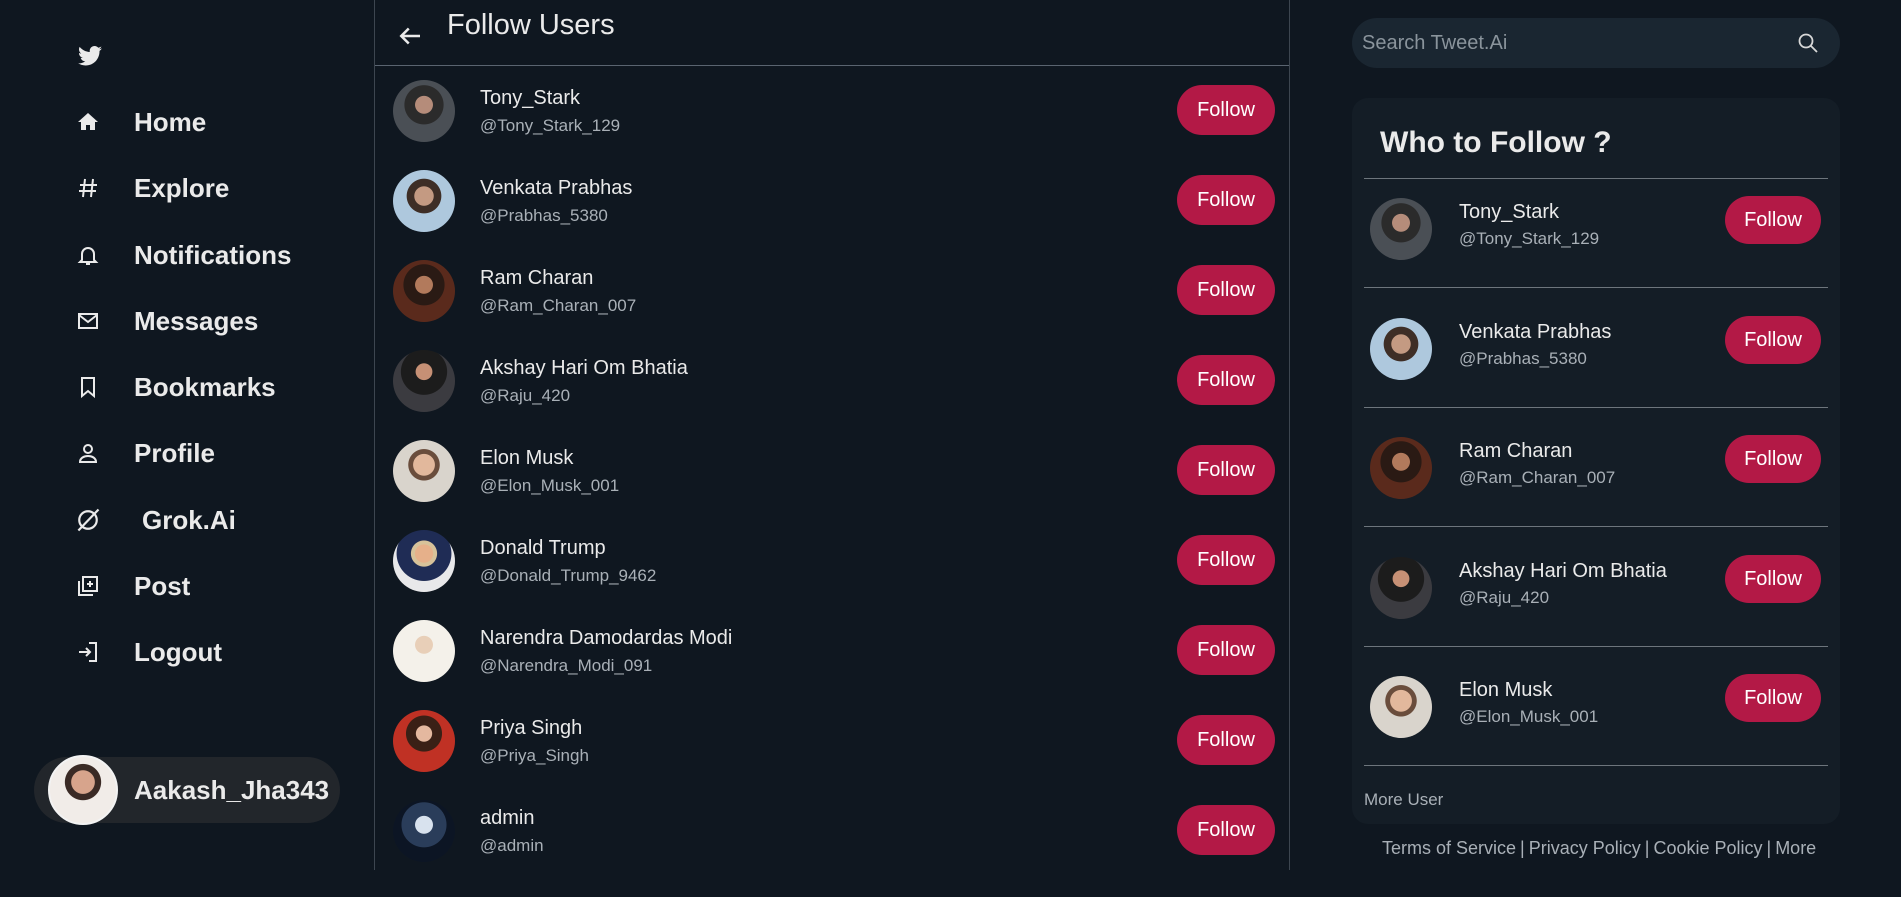  I want to click on nav-bookmarks: Bookmarks, so click(175, 387).